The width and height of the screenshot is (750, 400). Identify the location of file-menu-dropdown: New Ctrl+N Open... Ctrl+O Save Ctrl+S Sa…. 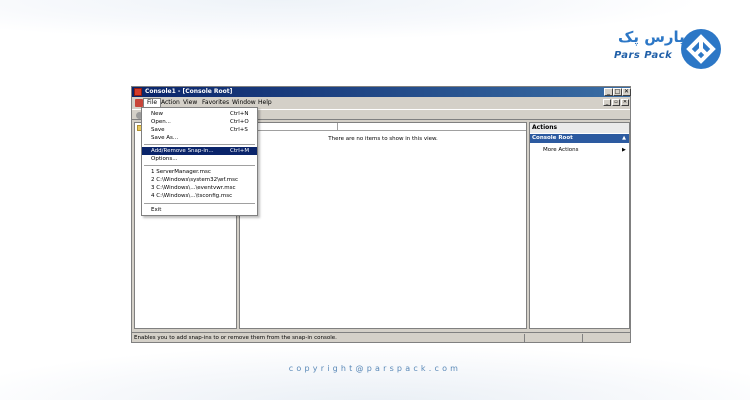
(199, 161).